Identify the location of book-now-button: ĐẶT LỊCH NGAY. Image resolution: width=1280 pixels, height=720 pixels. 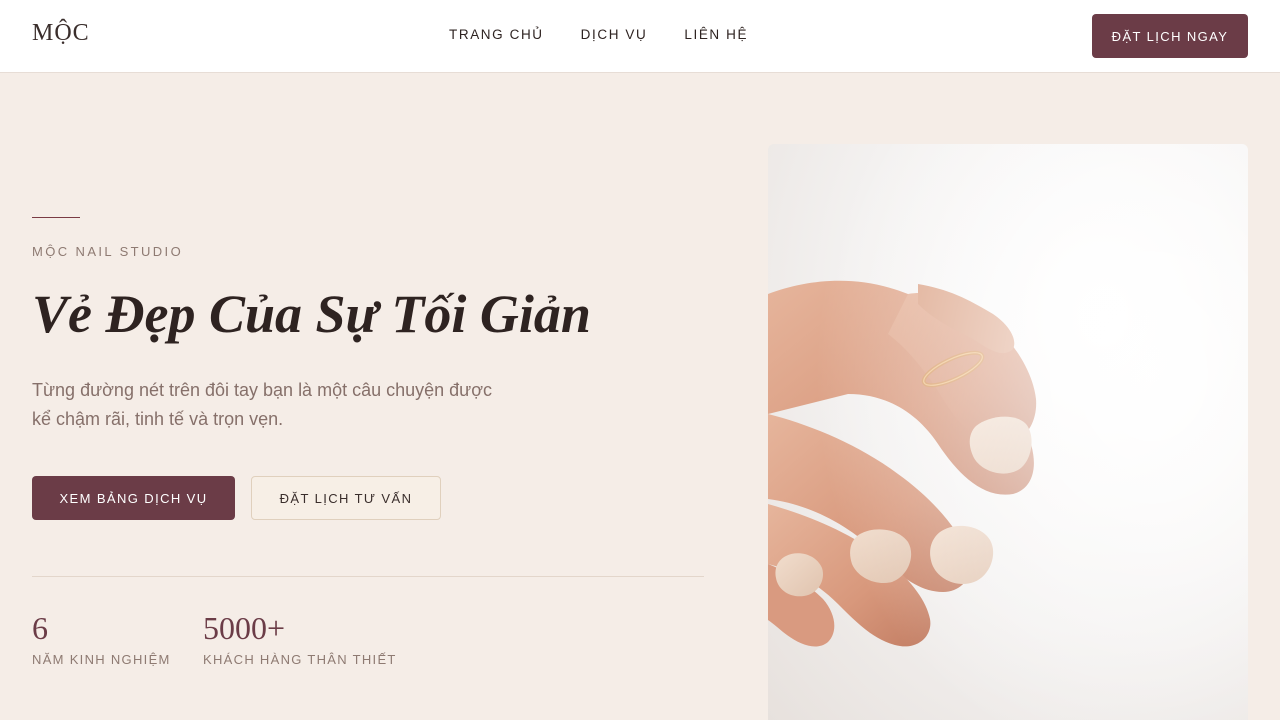
(1170, 36).